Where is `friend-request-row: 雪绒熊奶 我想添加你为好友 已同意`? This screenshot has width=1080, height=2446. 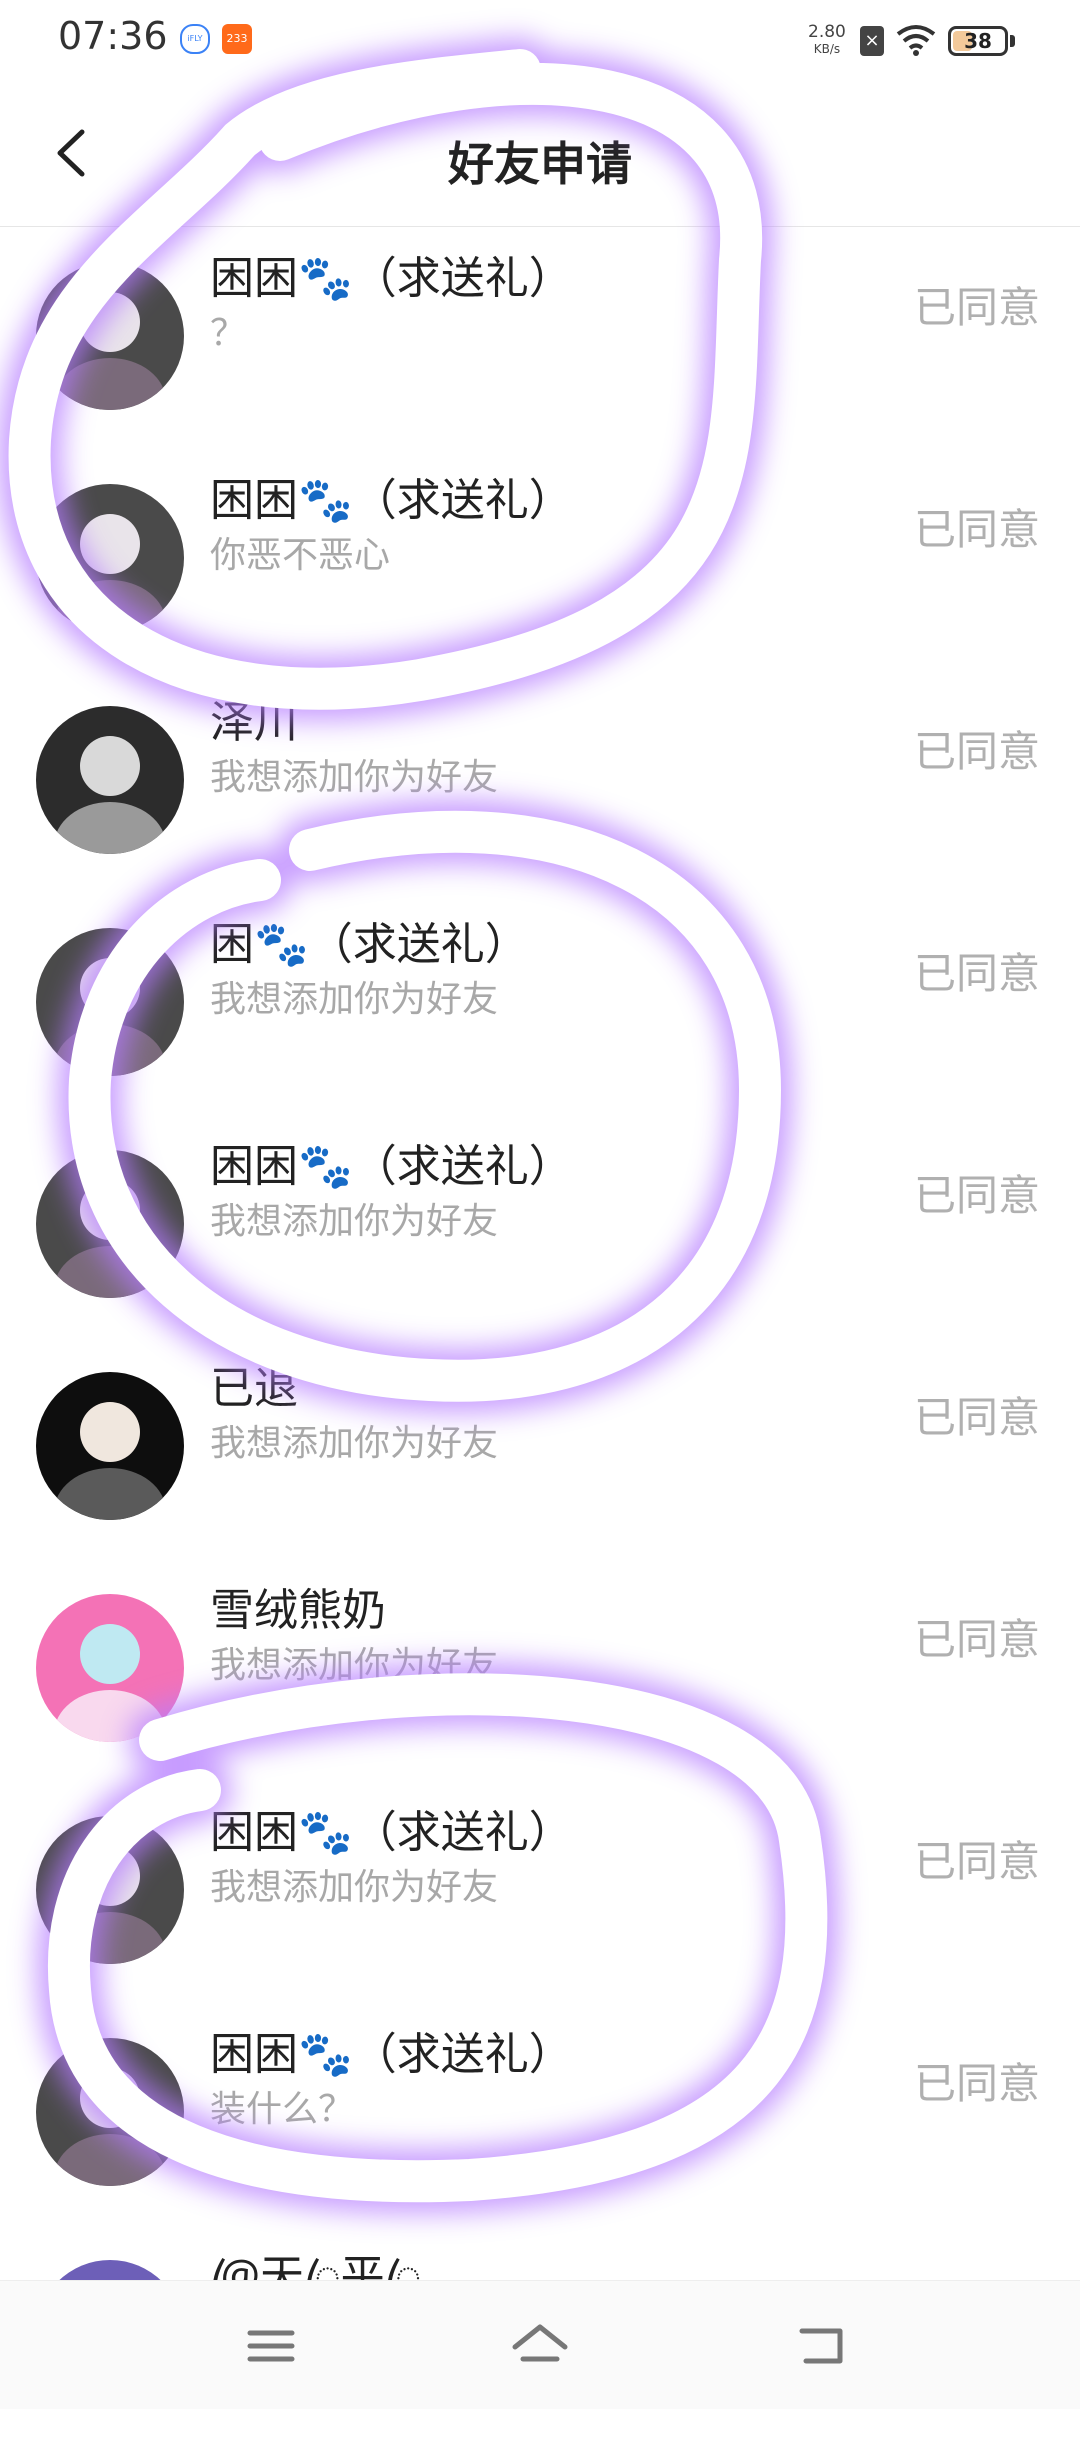
friend-request-row: 雪绒熊奶 我想添加你为好友 已同意 is located at coordinates (540, 1669).